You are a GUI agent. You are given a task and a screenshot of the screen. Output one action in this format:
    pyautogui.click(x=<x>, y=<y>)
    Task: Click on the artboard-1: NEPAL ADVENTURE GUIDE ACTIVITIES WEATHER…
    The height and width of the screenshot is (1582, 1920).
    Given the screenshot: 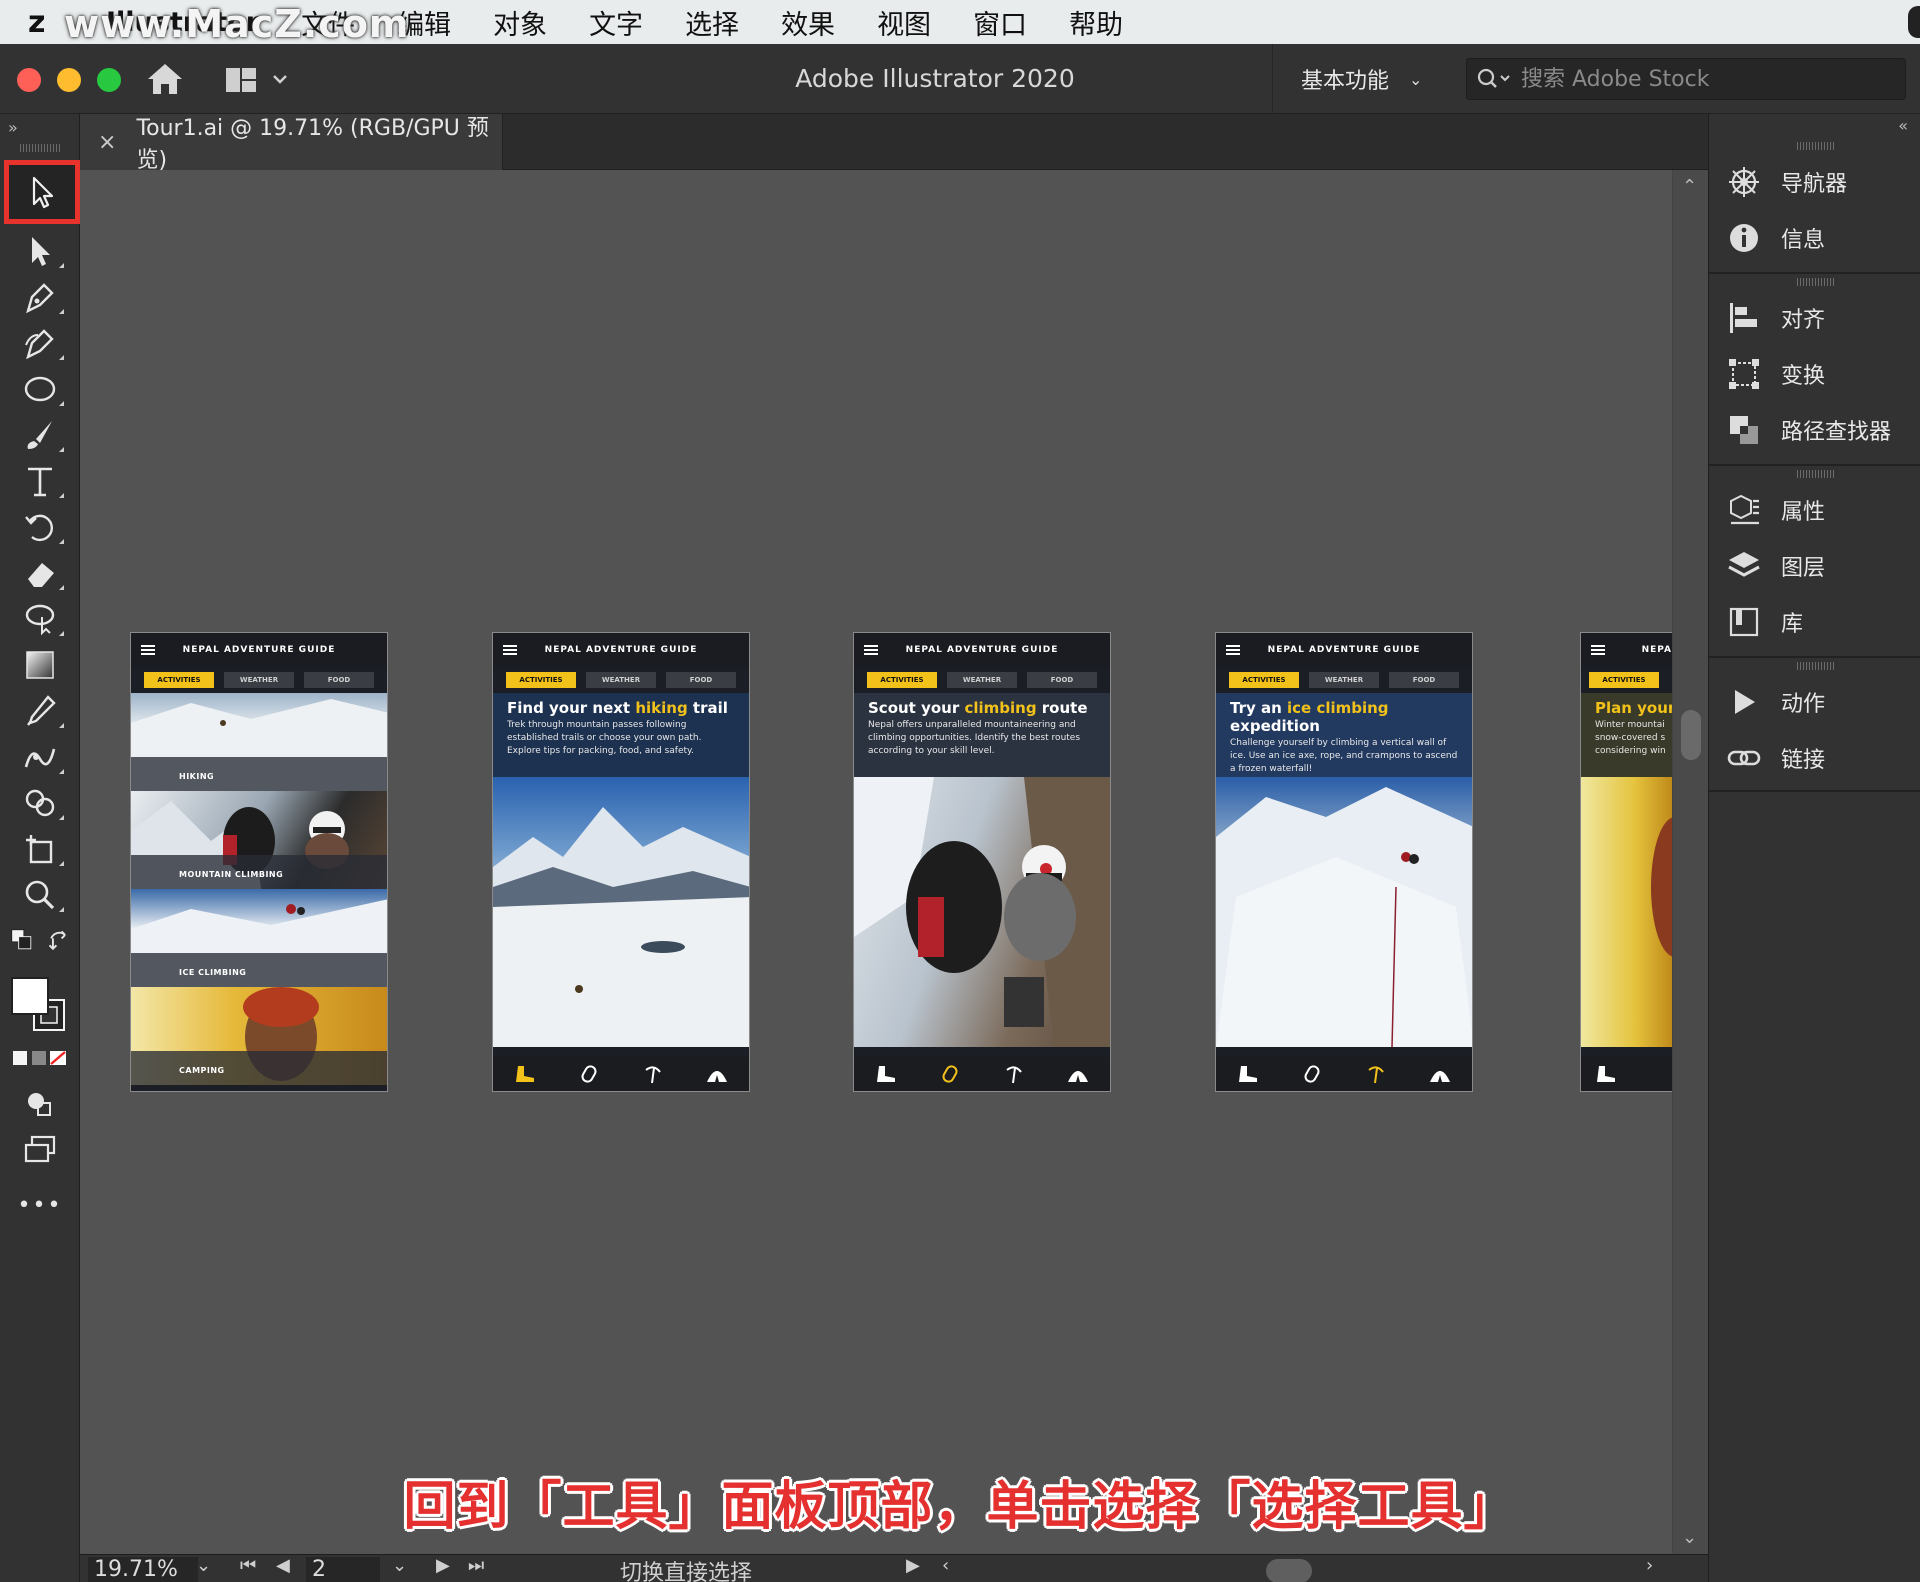 What is the action you would take?
    pyautogui.click(x=259, y=862)
    